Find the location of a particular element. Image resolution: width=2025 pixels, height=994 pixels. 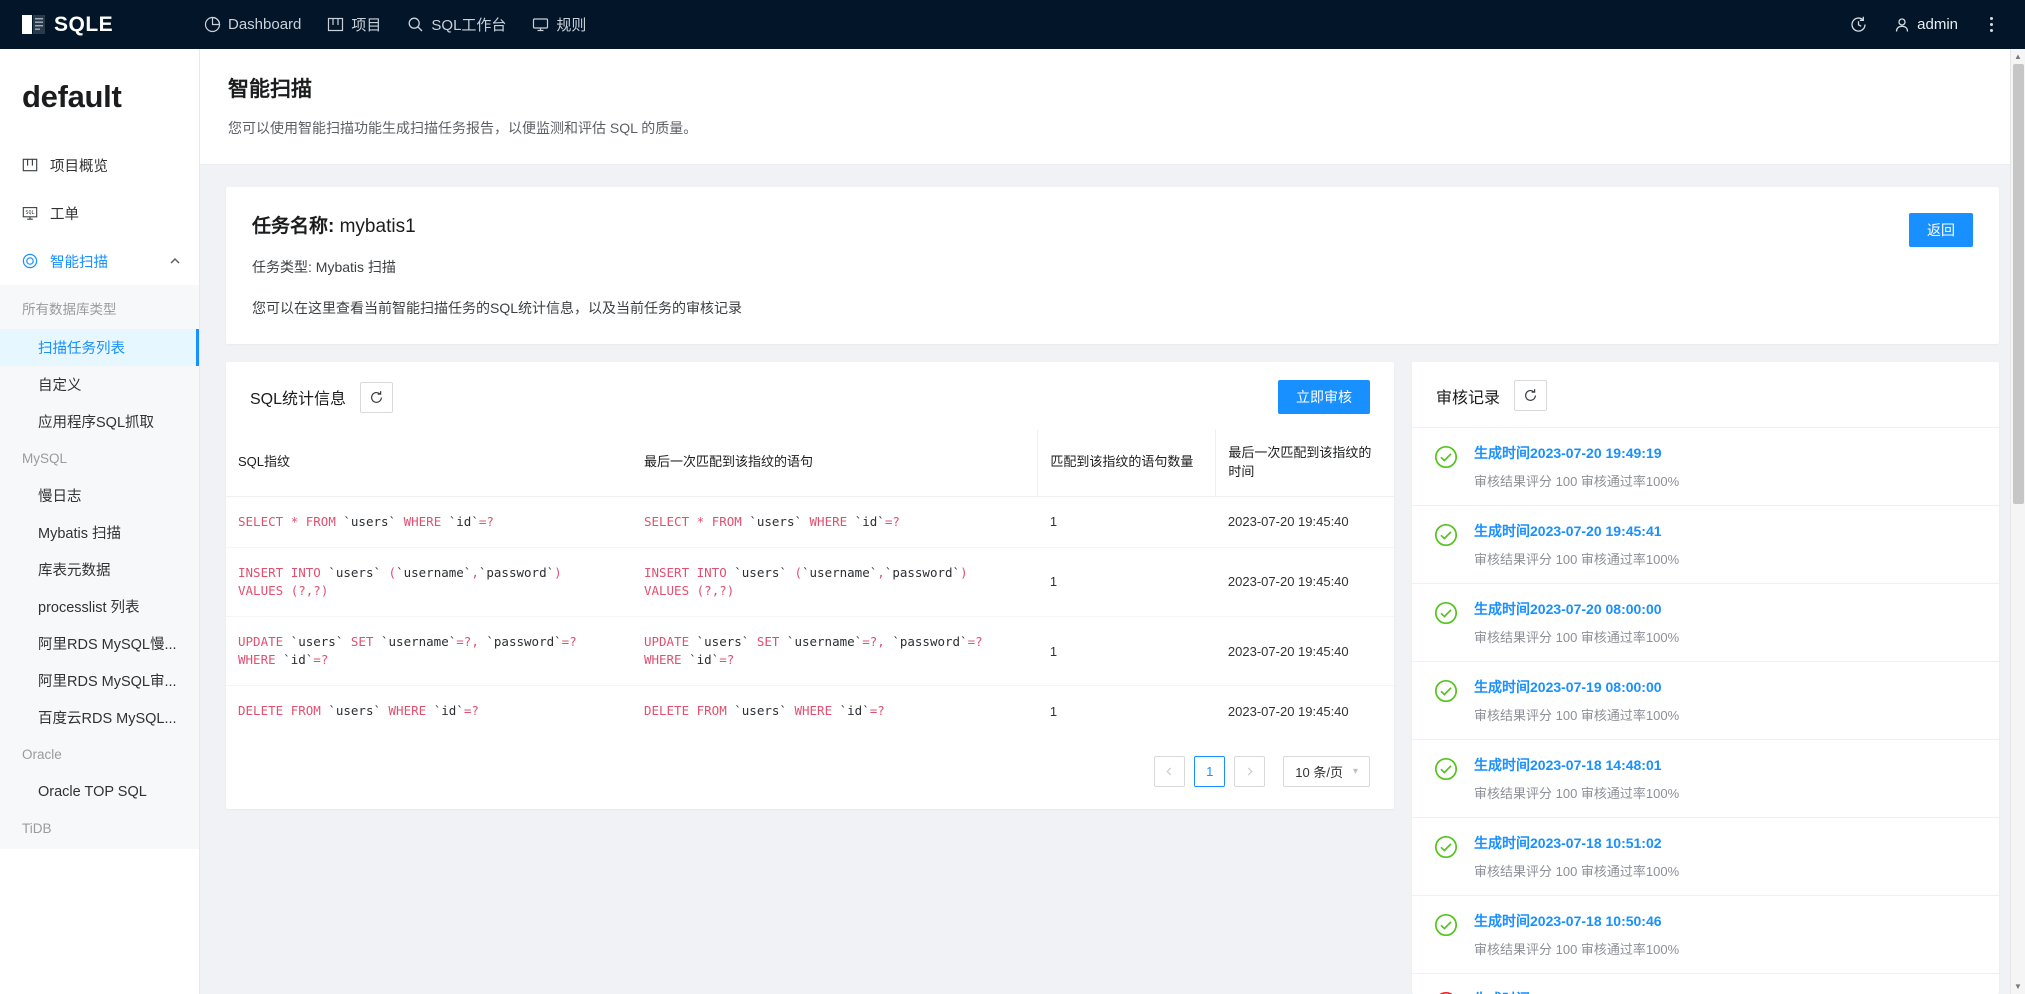

sqle-logo-icon is located at coordinates (33, 24).